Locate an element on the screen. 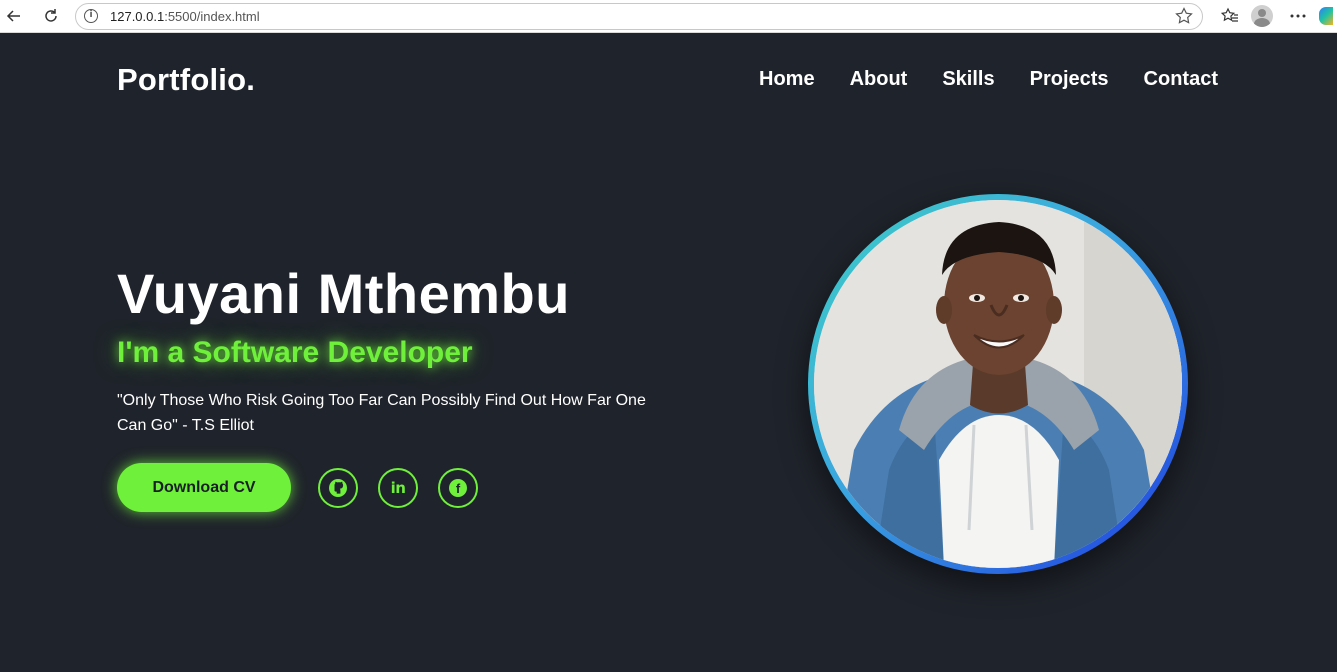  reload-icon is located at coordinates (51, 16).